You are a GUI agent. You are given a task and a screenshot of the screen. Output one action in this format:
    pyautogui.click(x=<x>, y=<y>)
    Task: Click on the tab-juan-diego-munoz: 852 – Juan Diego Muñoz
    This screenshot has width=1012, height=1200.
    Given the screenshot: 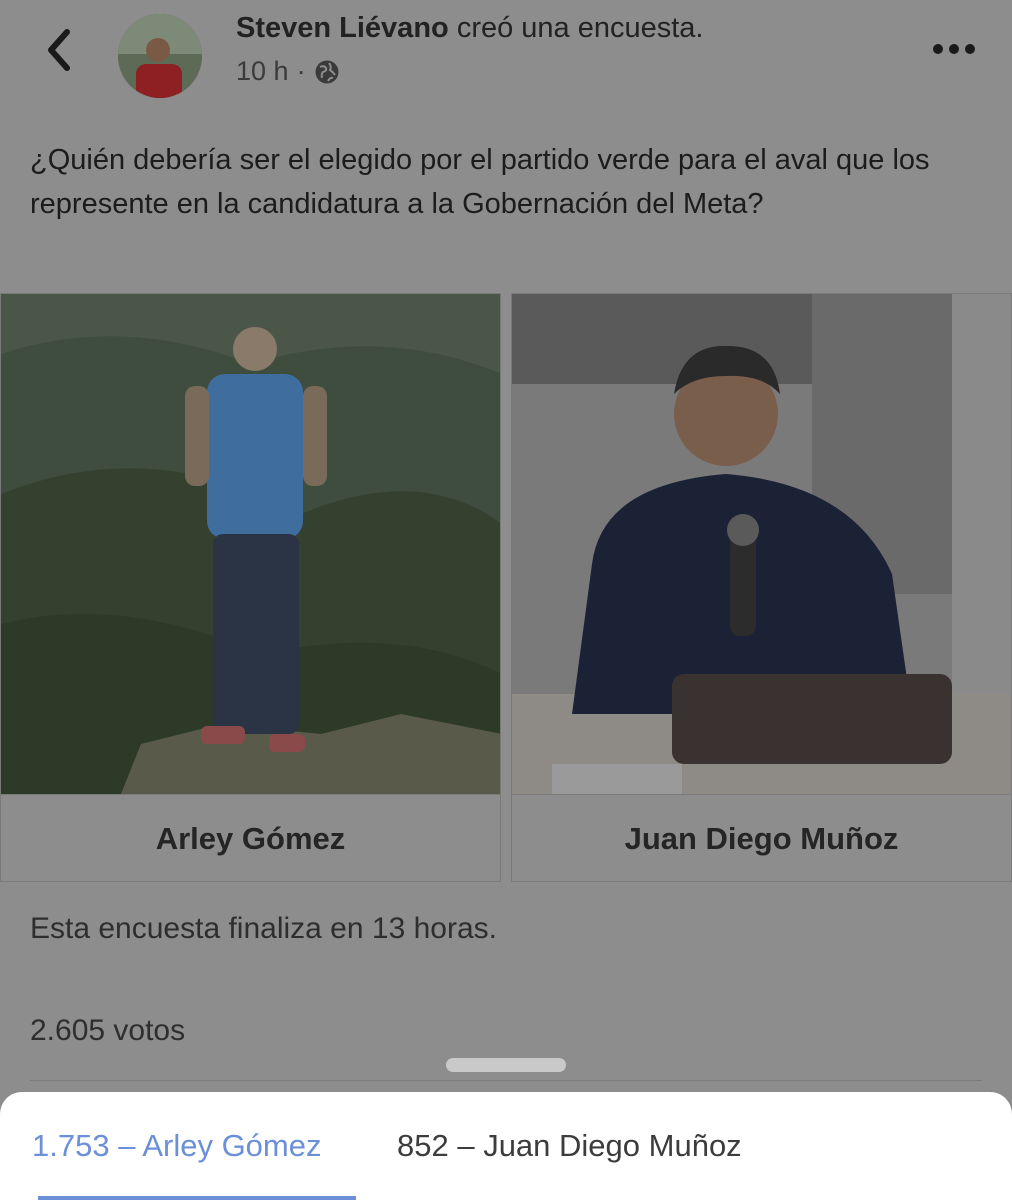 What is the action you would take?
    pyautogui.click(x=569, y=1146)
    